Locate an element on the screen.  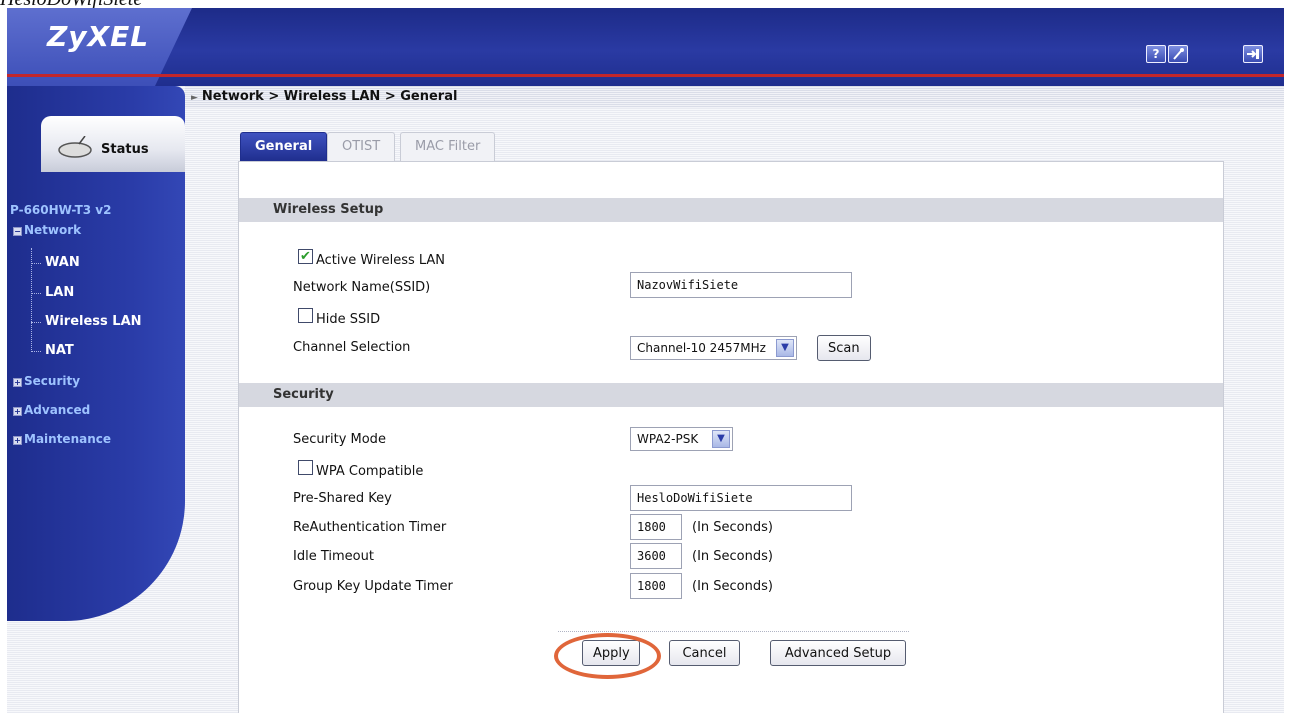
sidebar-item-label: Advanced is located at coordinates (57, 410).